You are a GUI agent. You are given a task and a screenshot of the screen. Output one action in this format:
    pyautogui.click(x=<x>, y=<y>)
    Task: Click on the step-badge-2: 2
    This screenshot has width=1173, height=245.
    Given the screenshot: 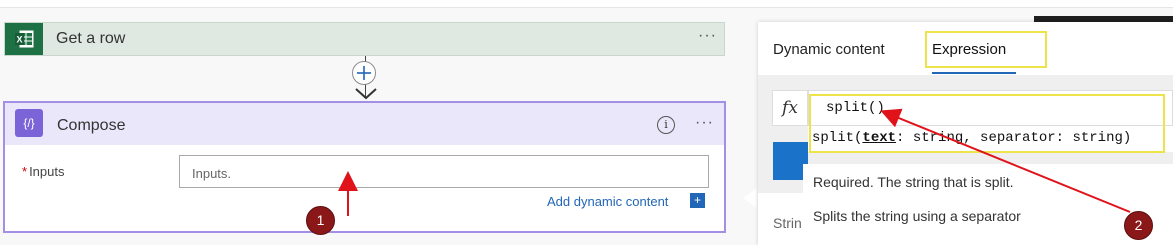 What is the action you would take?
    pyautogui.click(x=1138, y=225)
    